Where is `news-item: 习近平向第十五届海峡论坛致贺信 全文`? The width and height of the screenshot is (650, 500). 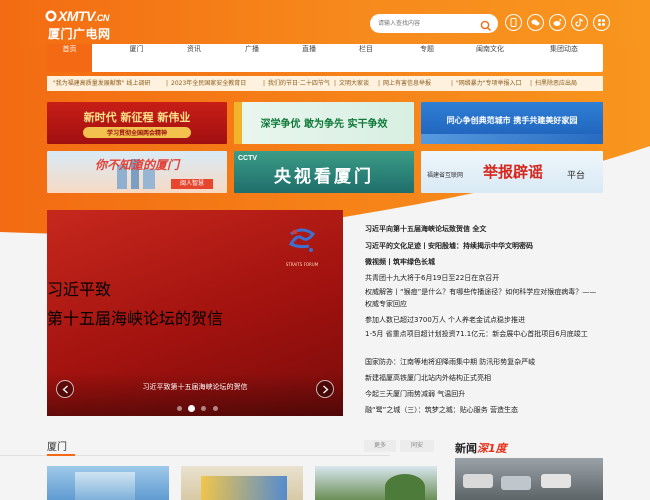 news-item: 习近平向第十五届海峡论坛致贺信 全文 is located at coordinates (482, 229).